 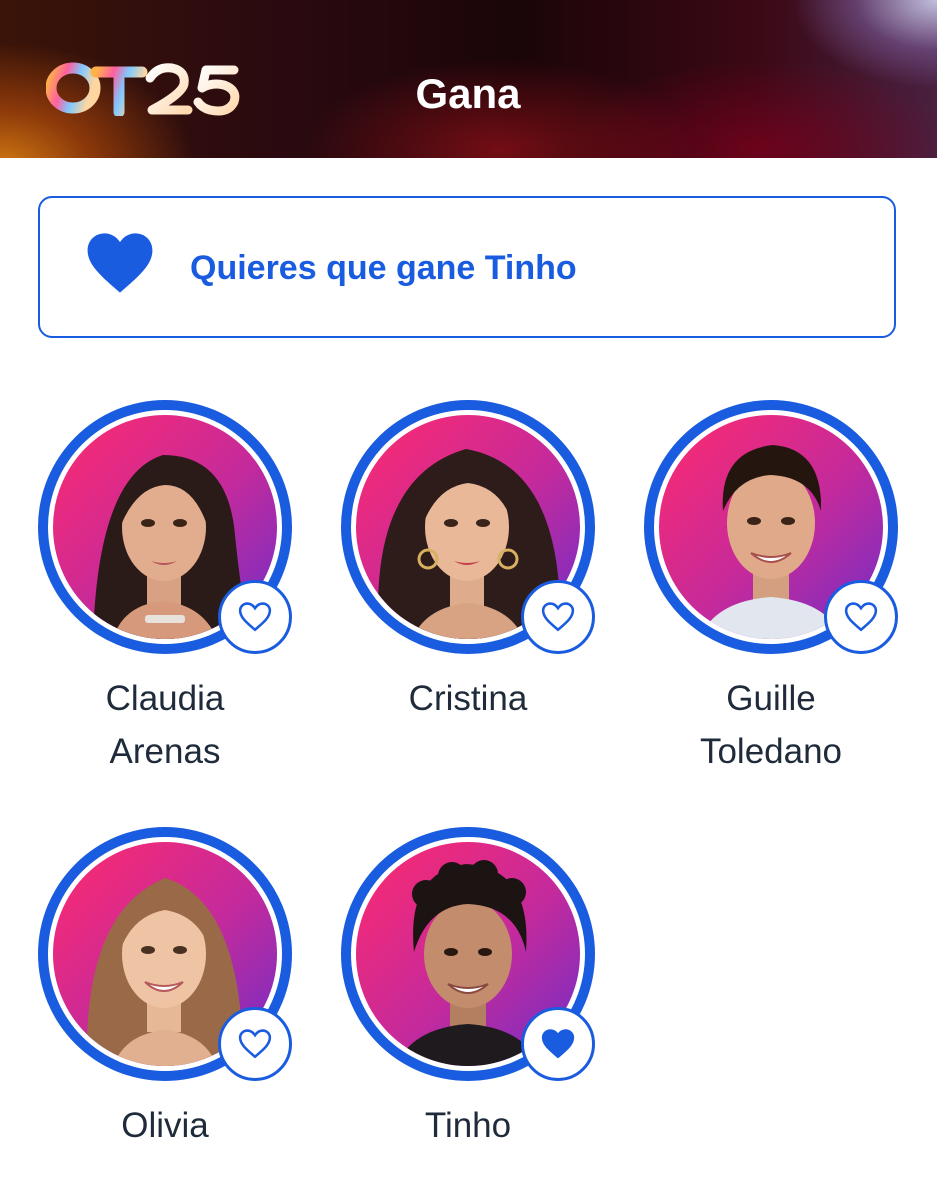 I want to click on ot25-logo, so click(x=143, y=89).